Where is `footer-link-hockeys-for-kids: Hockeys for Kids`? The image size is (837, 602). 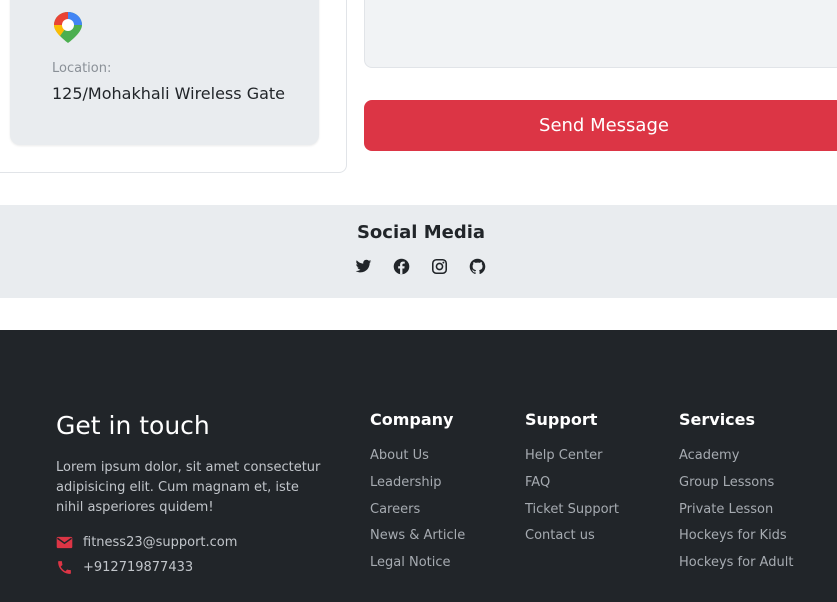 footer-link-hockeys-for-kids: Hockeys for Kids is located at coordinates (736, 539).